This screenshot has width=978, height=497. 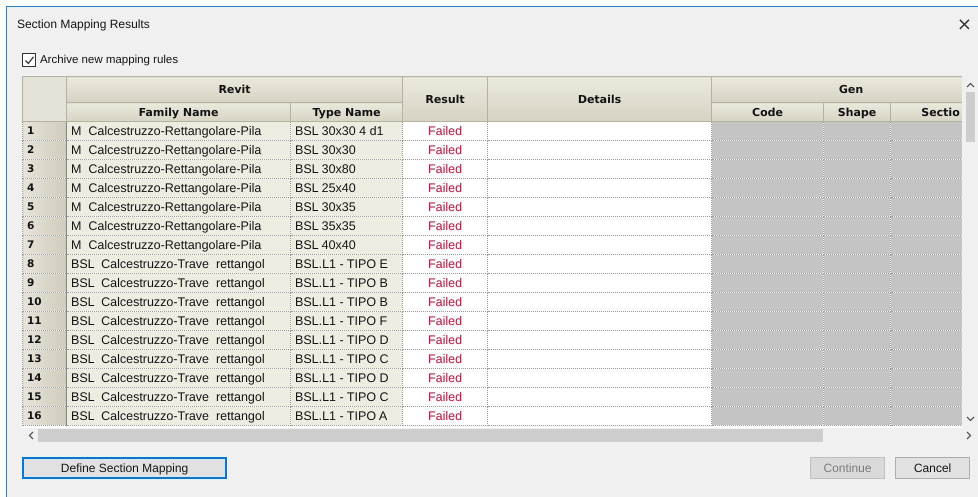 What do you see at coordinates (346, 169) in the screenshot?
I see `table-cell: BSL 30x80` at bounding box center [346, 169].